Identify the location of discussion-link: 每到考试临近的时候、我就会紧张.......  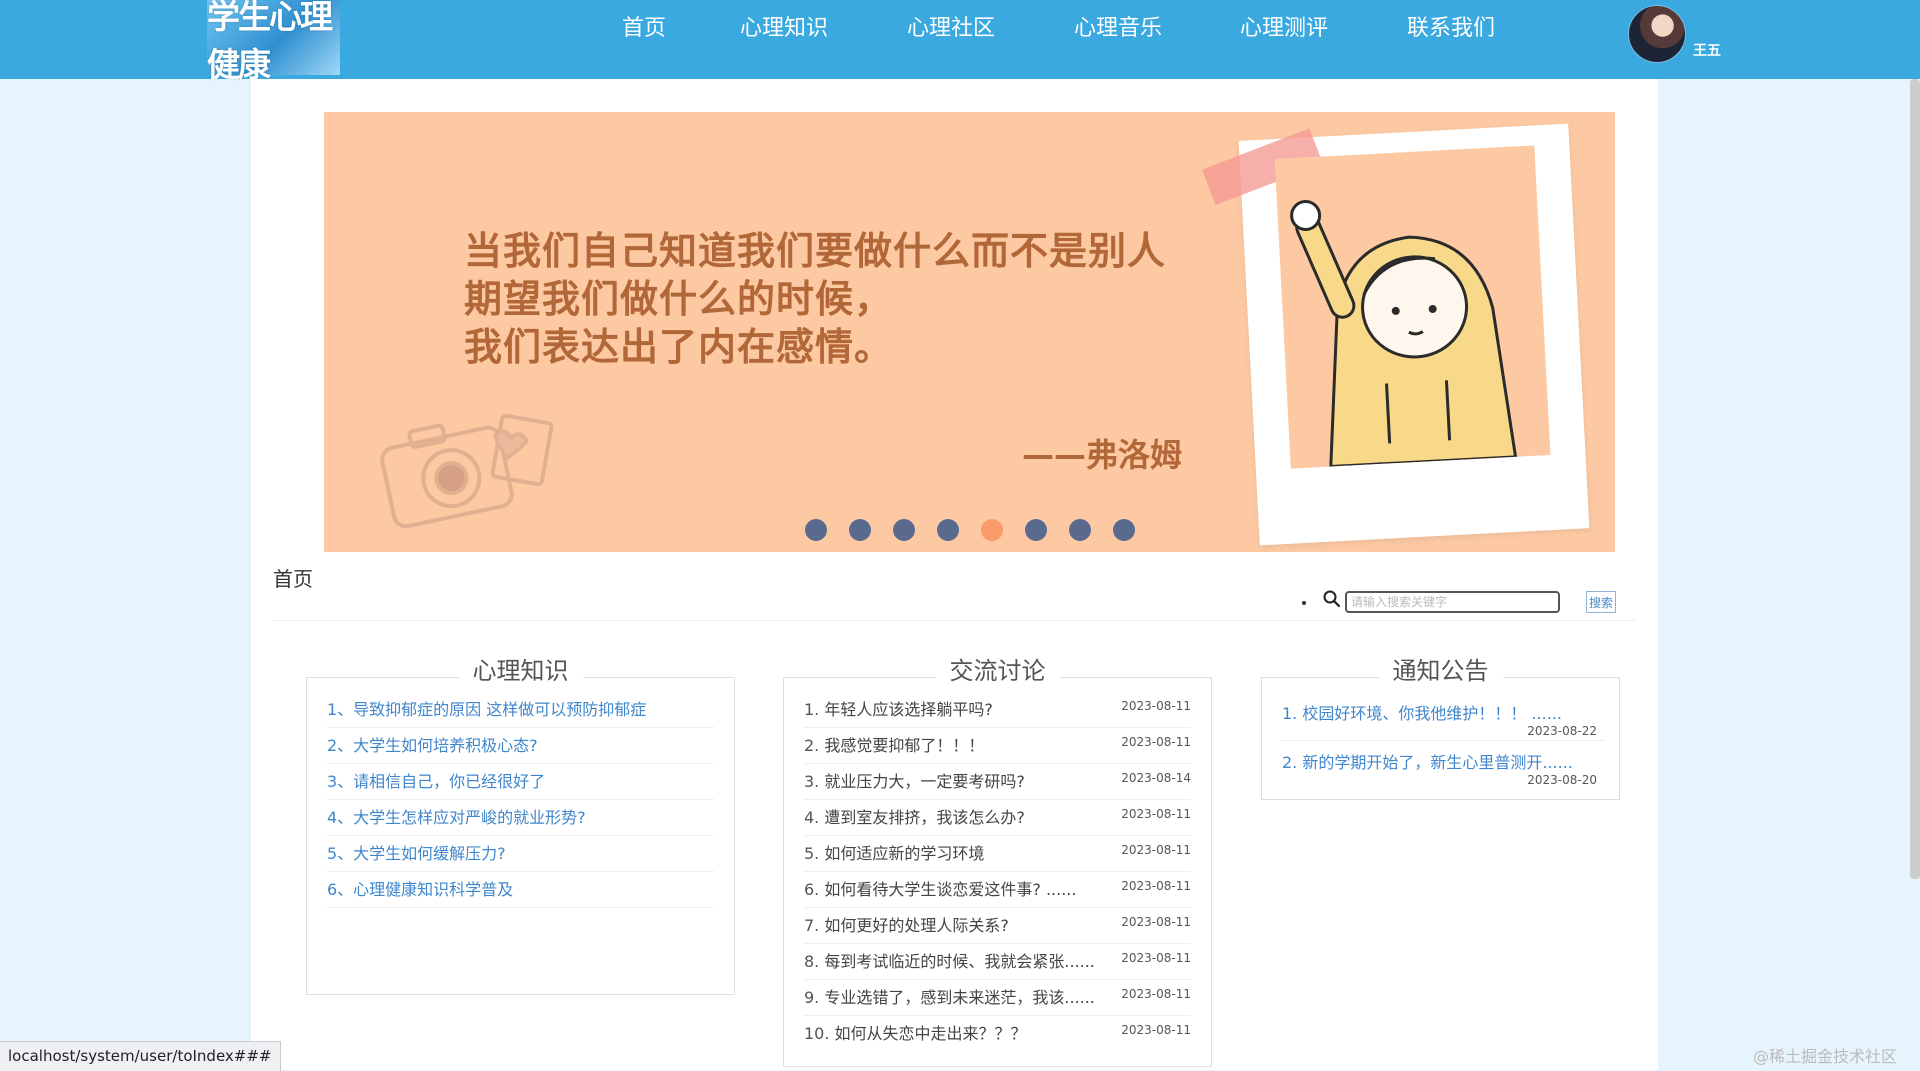
(959, 961).